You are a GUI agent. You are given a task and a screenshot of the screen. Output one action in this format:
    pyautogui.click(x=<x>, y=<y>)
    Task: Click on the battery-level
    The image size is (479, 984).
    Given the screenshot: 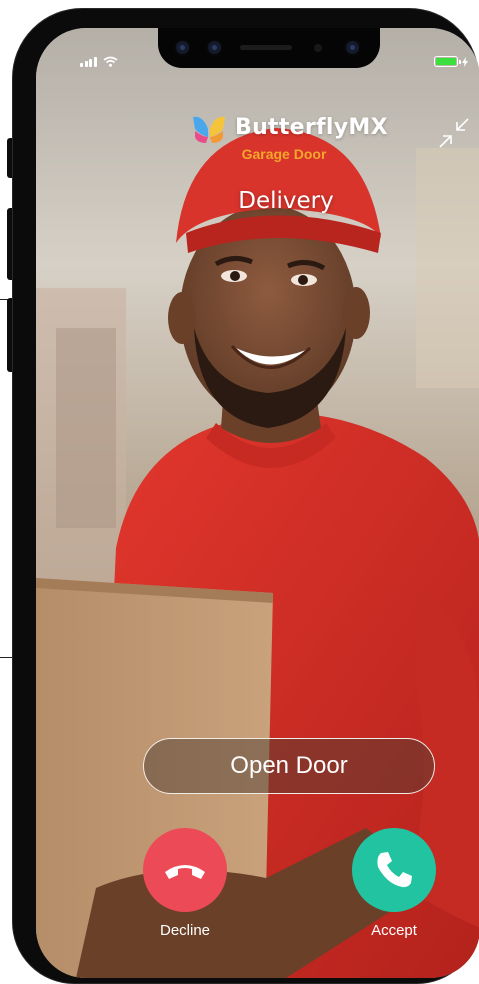 What is the action you would take?
    pyautogui.click(x=446, y=61)
    